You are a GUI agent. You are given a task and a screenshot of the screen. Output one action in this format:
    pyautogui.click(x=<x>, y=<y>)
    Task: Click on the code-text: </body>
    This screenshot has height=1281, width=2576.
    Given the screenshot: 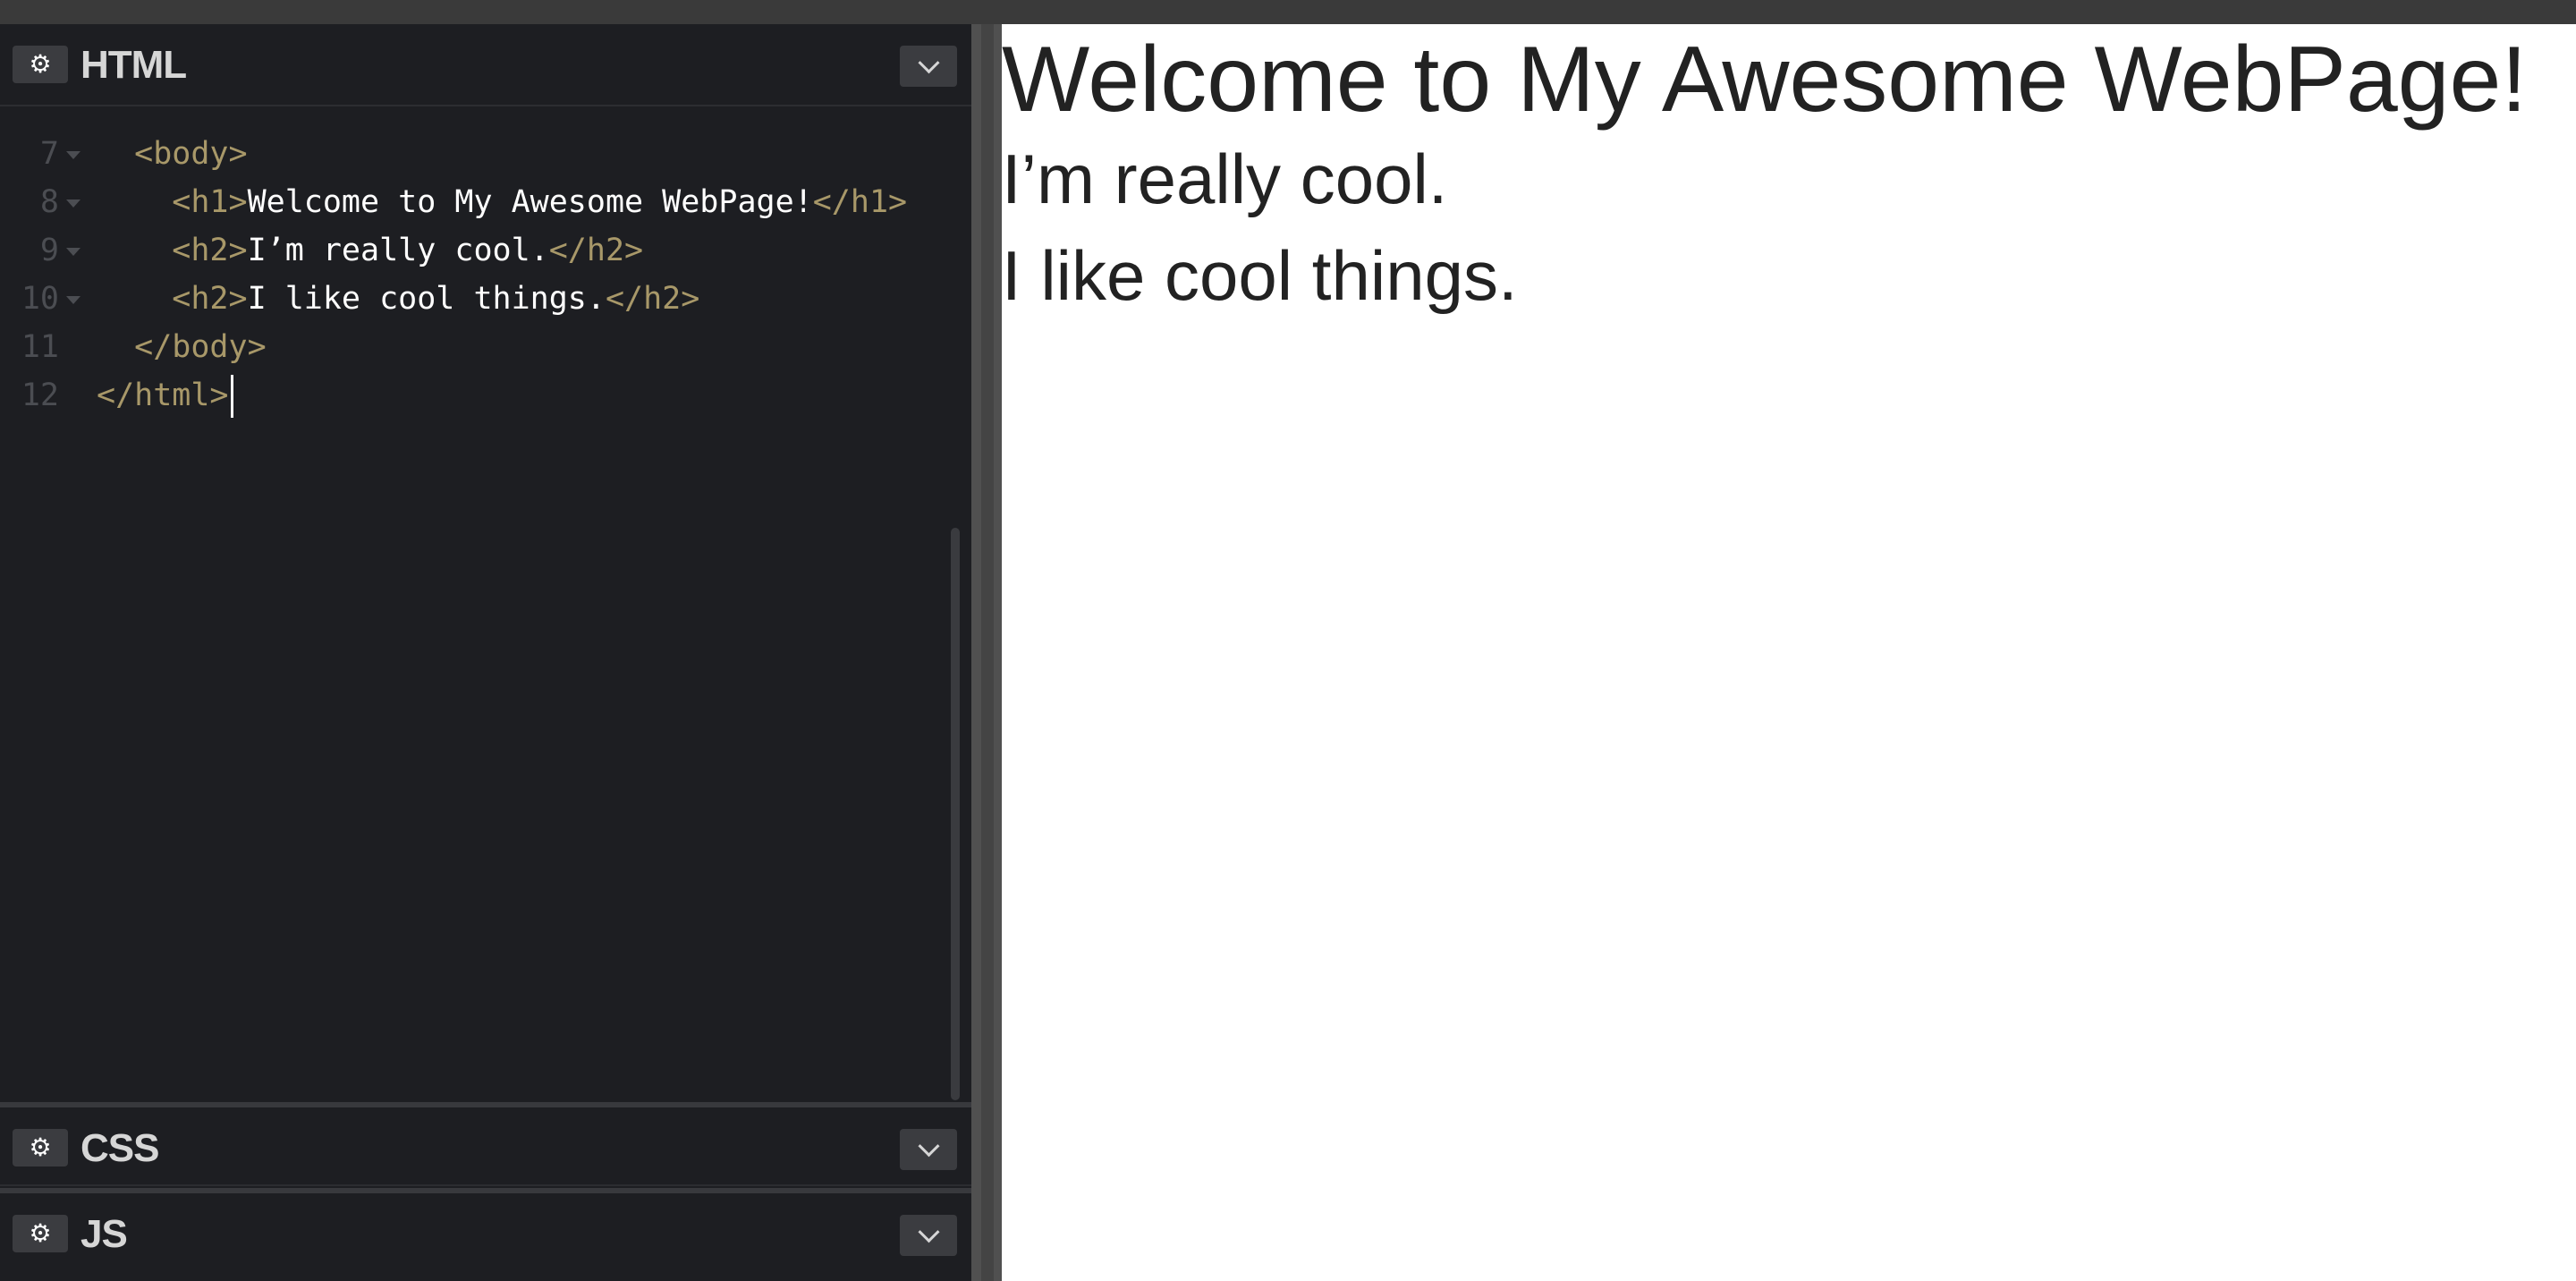 What is the action you would take?
    pyautogui.click(x=182, y=347)
    